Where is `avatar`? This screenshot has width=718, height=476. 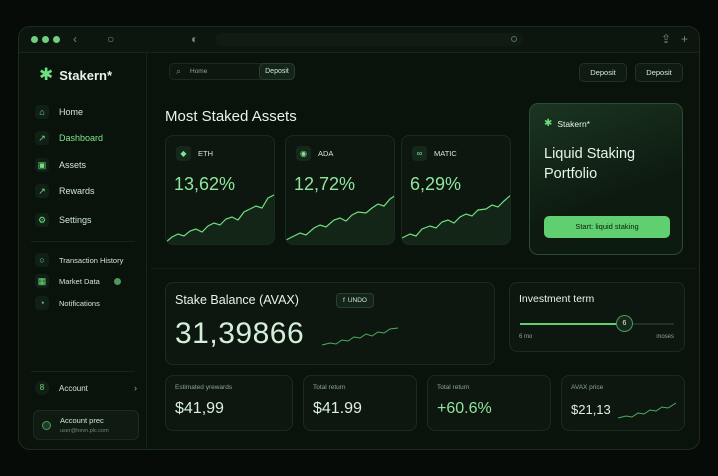 avatar is located at coordinates (46, 425).